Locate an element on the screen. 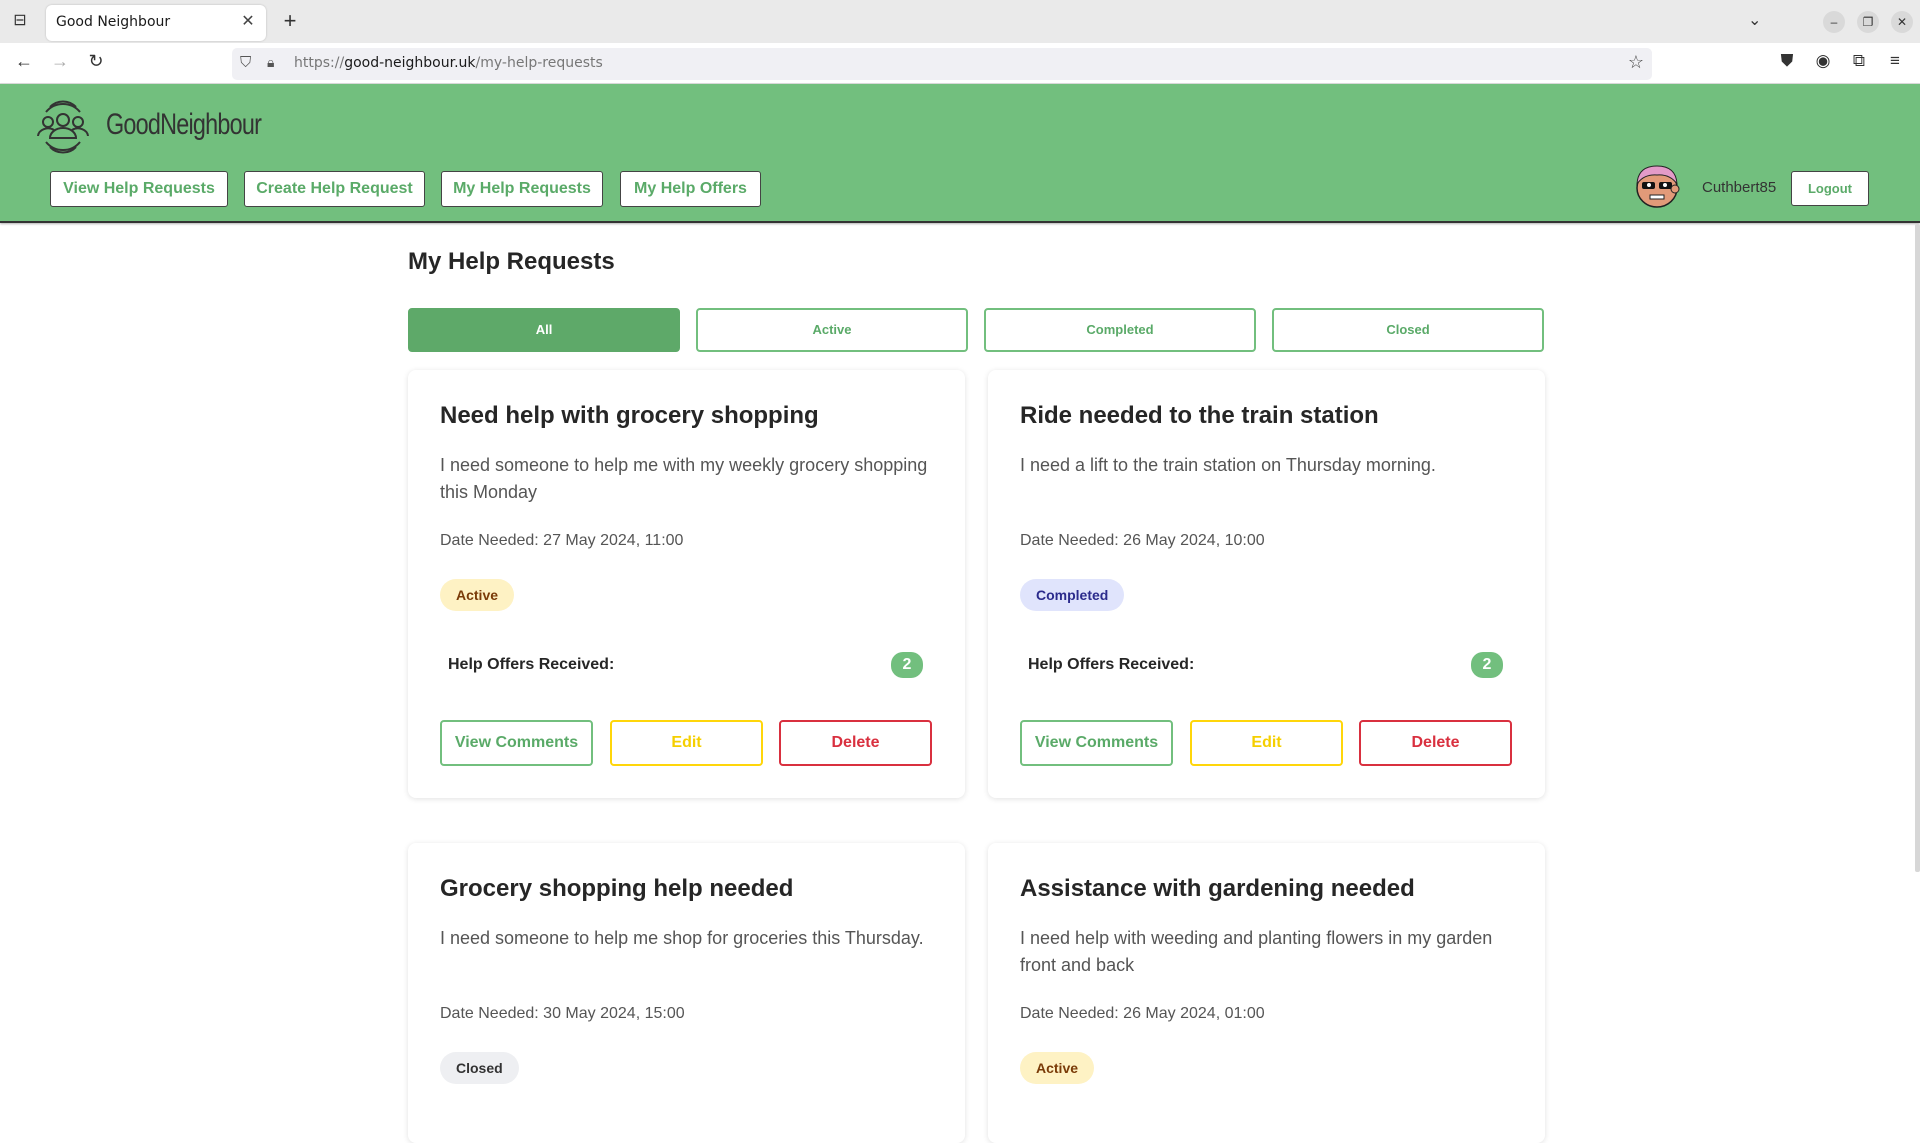  pocket-icon: ⛊ is located at coordinates (1787, 61).